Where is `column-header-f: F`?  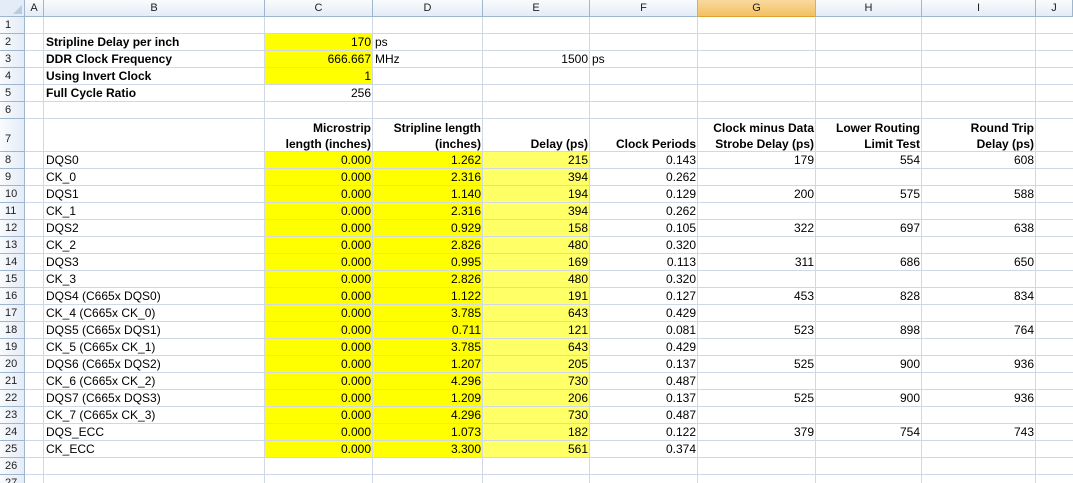
column-header-f: F is located at coordinates (644, 8).